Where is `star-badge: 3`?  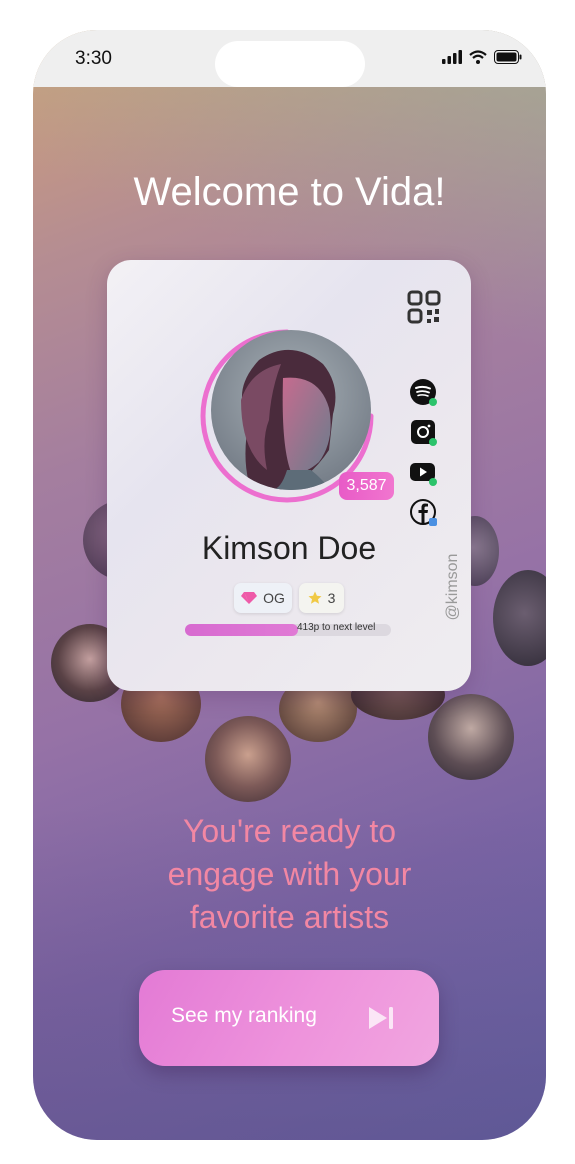
star-badge: 3 is located at coordinates (321, 598).